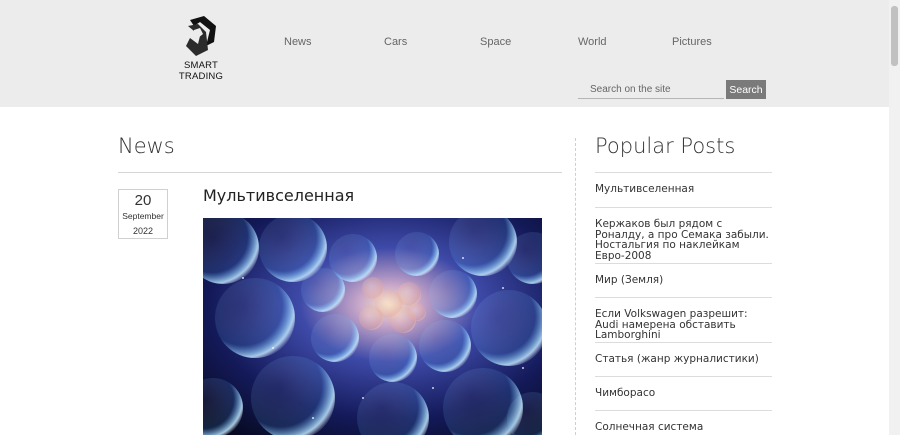 The image size is (900, 436). I want to click on post-date-badge: 20 September 2022, so click(143, 214).